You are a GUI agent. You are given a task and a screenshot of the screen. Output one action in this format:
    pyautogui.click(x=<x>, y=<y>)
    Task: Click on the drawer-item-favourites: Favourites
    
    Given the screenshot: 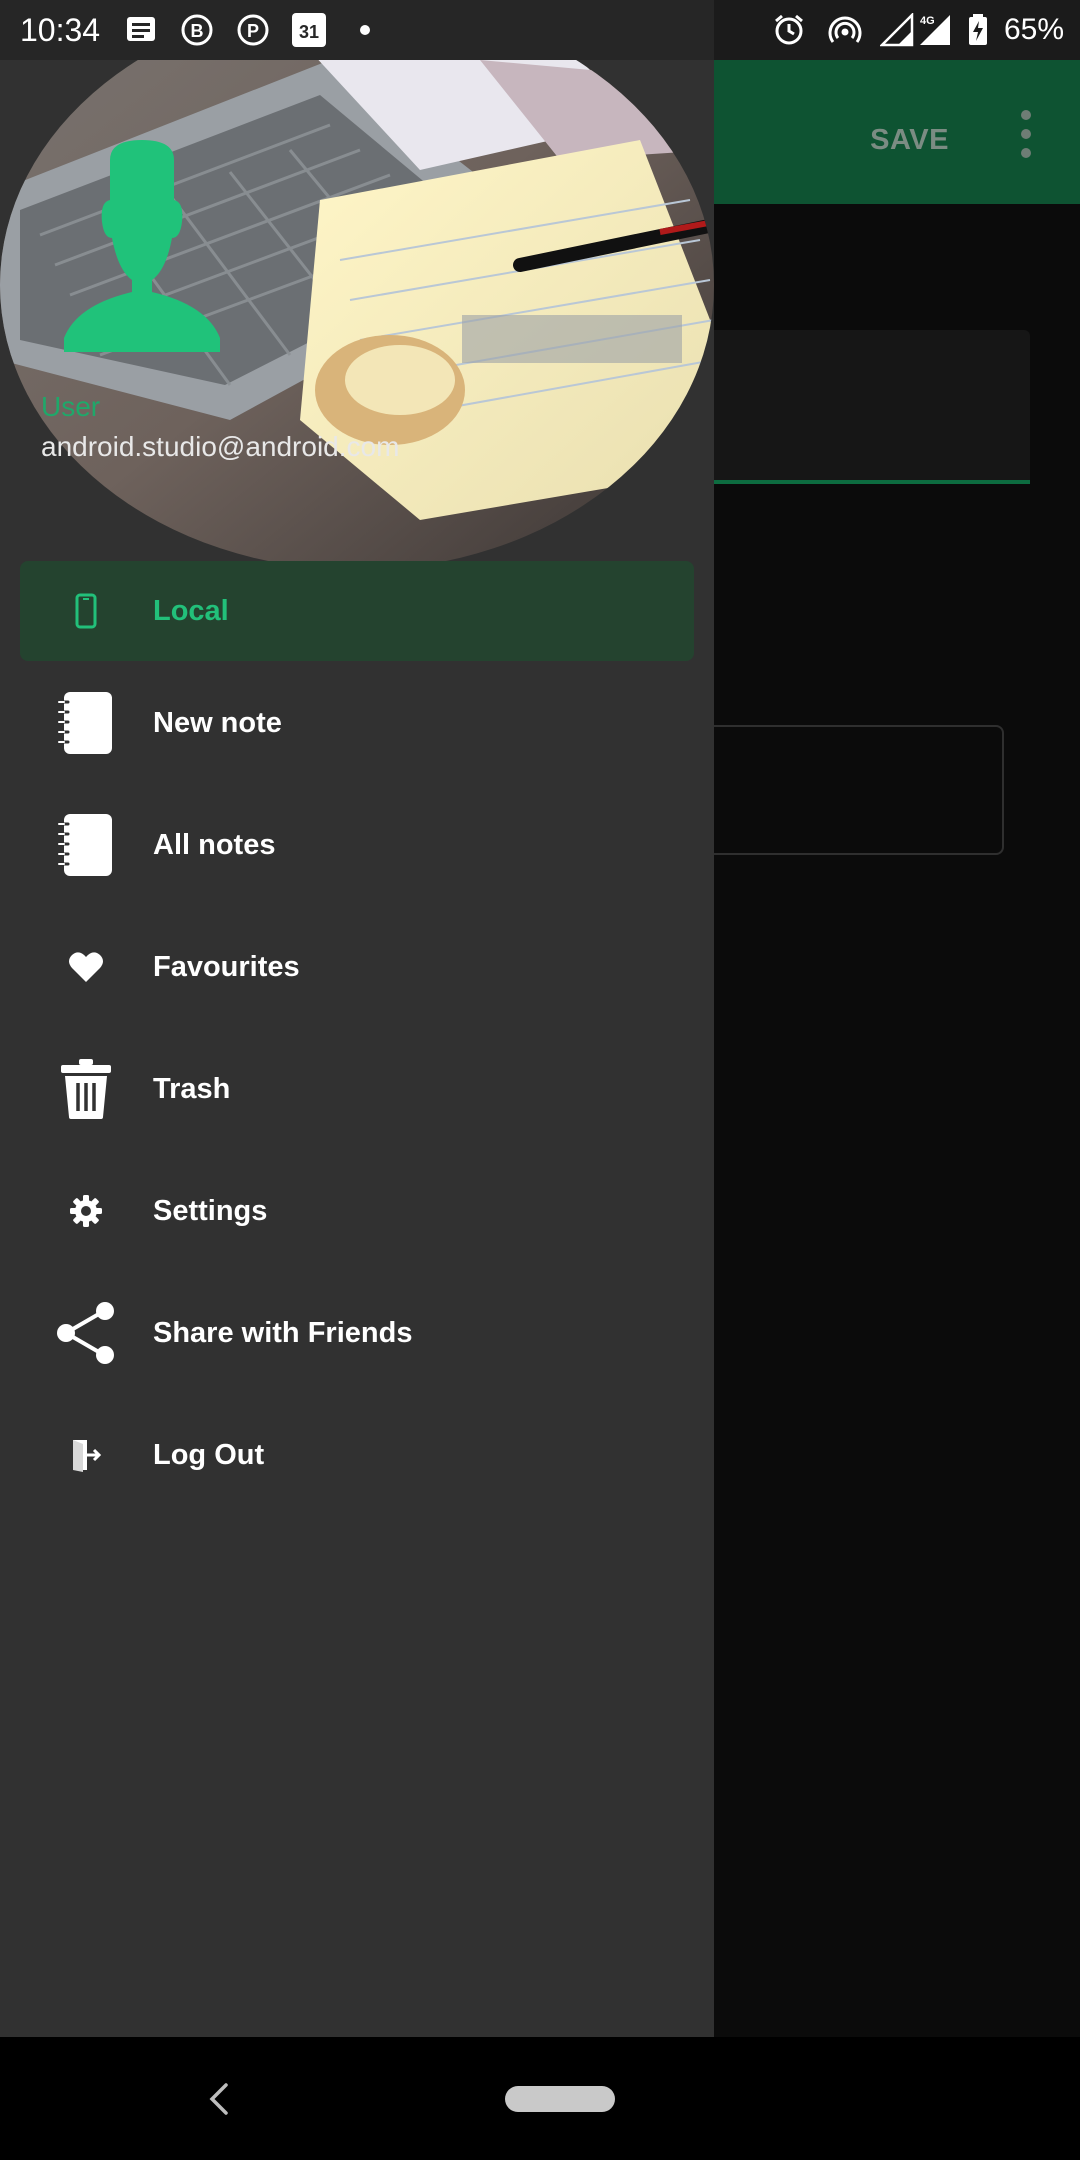 What is the action you would take?
    pyautogui.click(x=357, y=967)
    